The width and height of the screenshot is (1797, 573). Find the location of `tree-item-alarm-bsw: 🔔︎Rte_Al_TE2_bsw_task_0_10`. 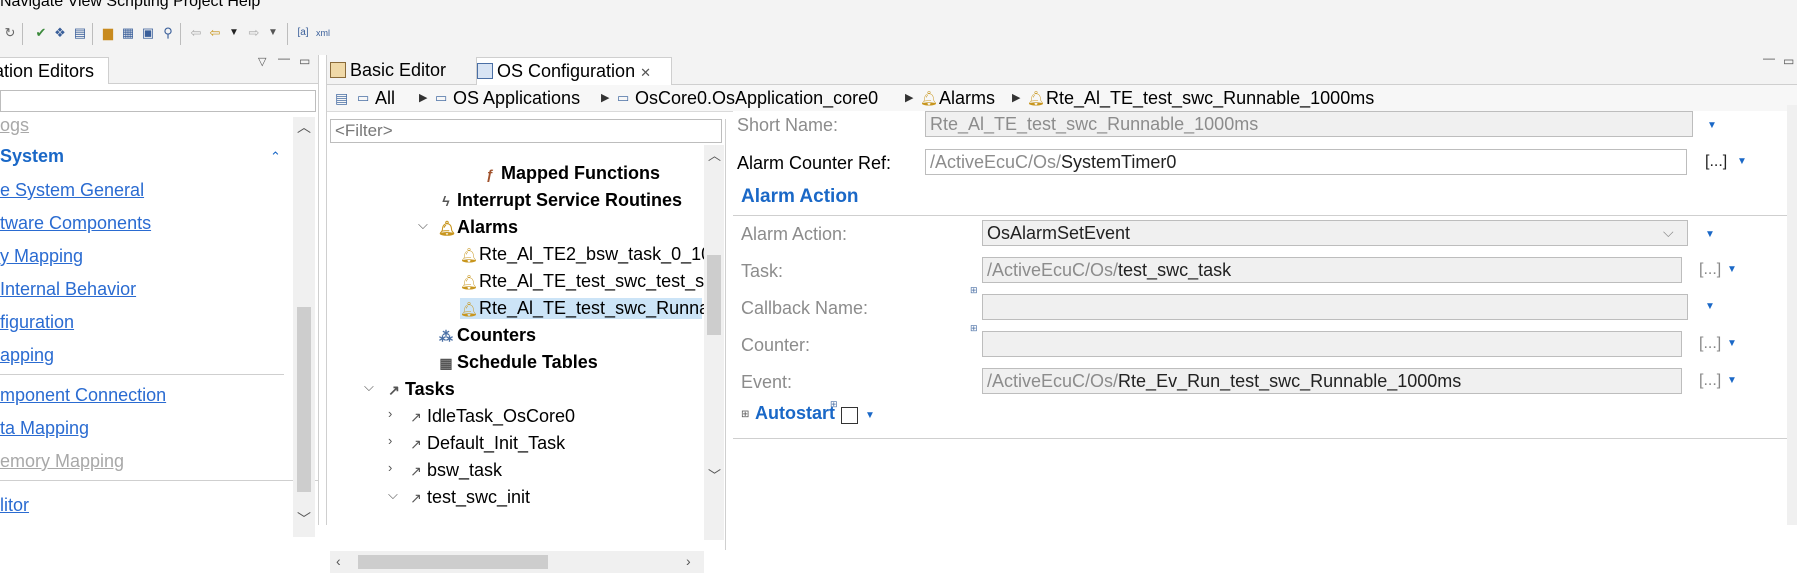

tree-item-alarm-bsw: 🔔︎Rte_Al_TE2_bsw_task_0_10 is located at coordinates (585, 254).